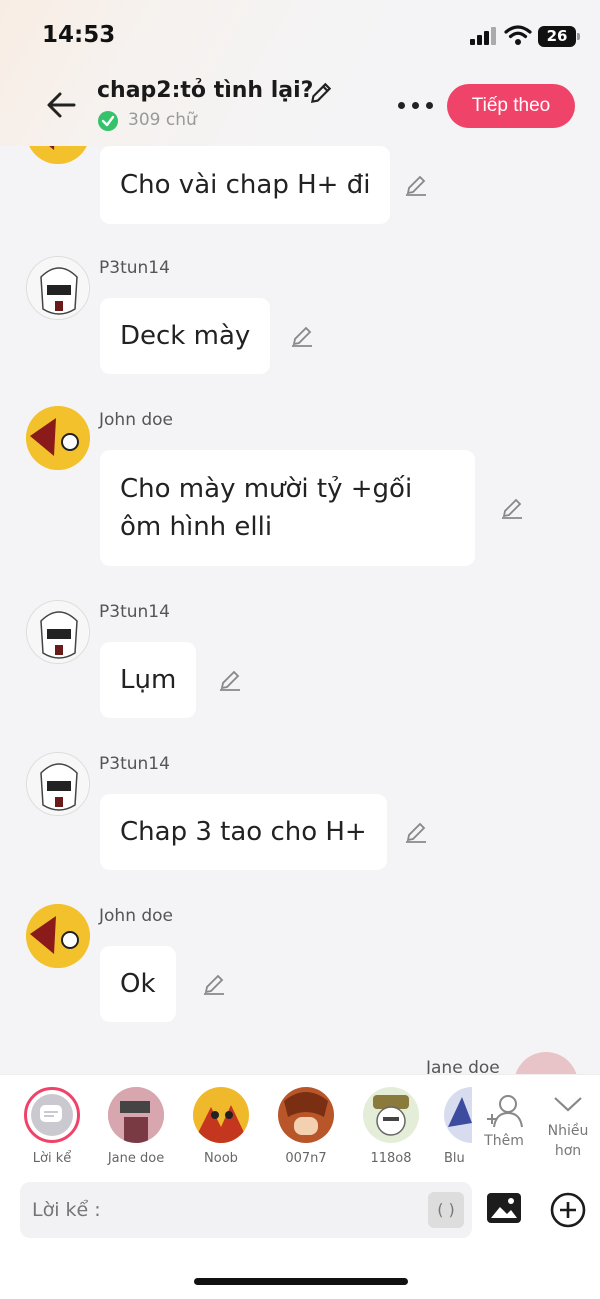 This screenshot has height=1299, width=600. What do you see at coordinates (568, 1104) in the screenshot?
I see `chevron-down-icon` at bounding box center [568, 1104].